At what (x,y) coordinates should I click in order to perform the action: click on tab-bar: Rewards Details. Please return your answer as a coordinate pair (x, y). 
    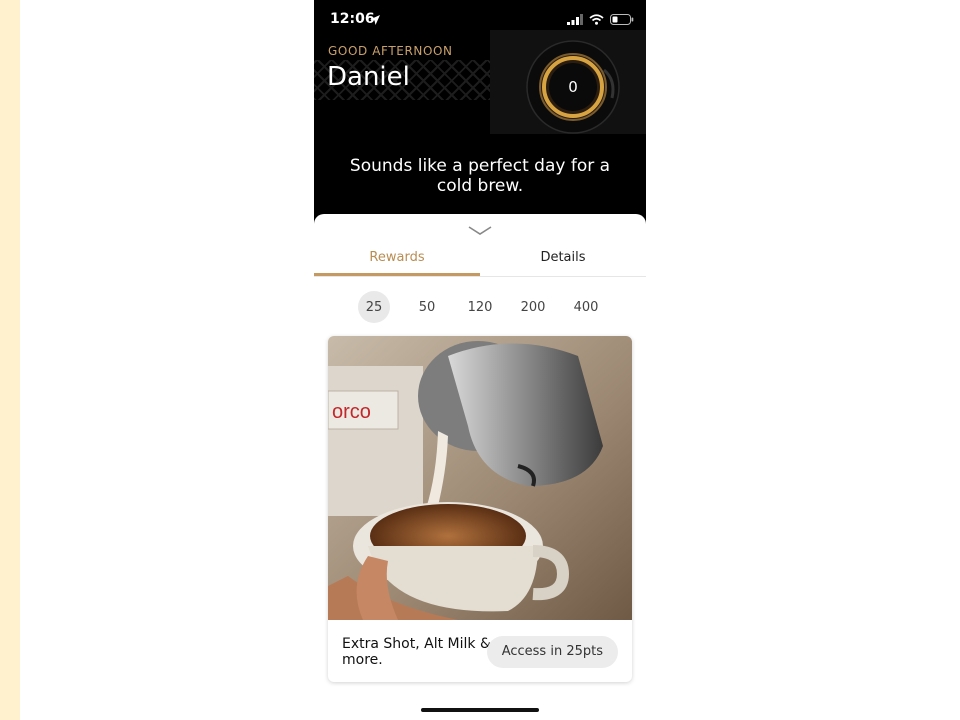
    Looking at the image, I should click on (480, 261).